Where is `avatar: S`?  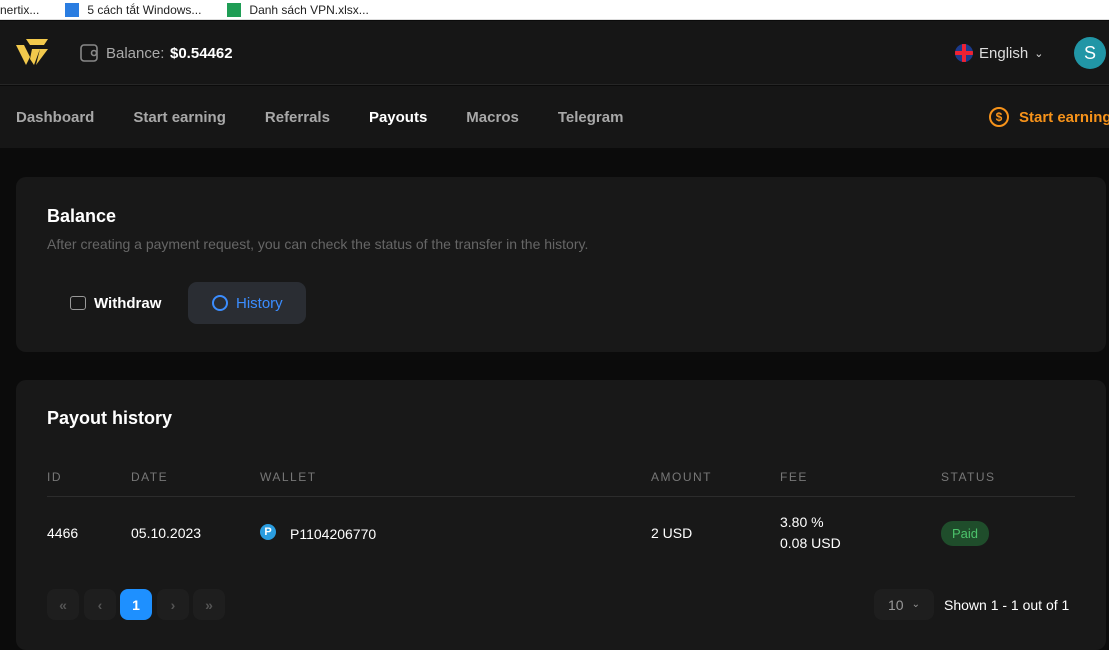
avatar: S is located at coordinates (1090, 53).